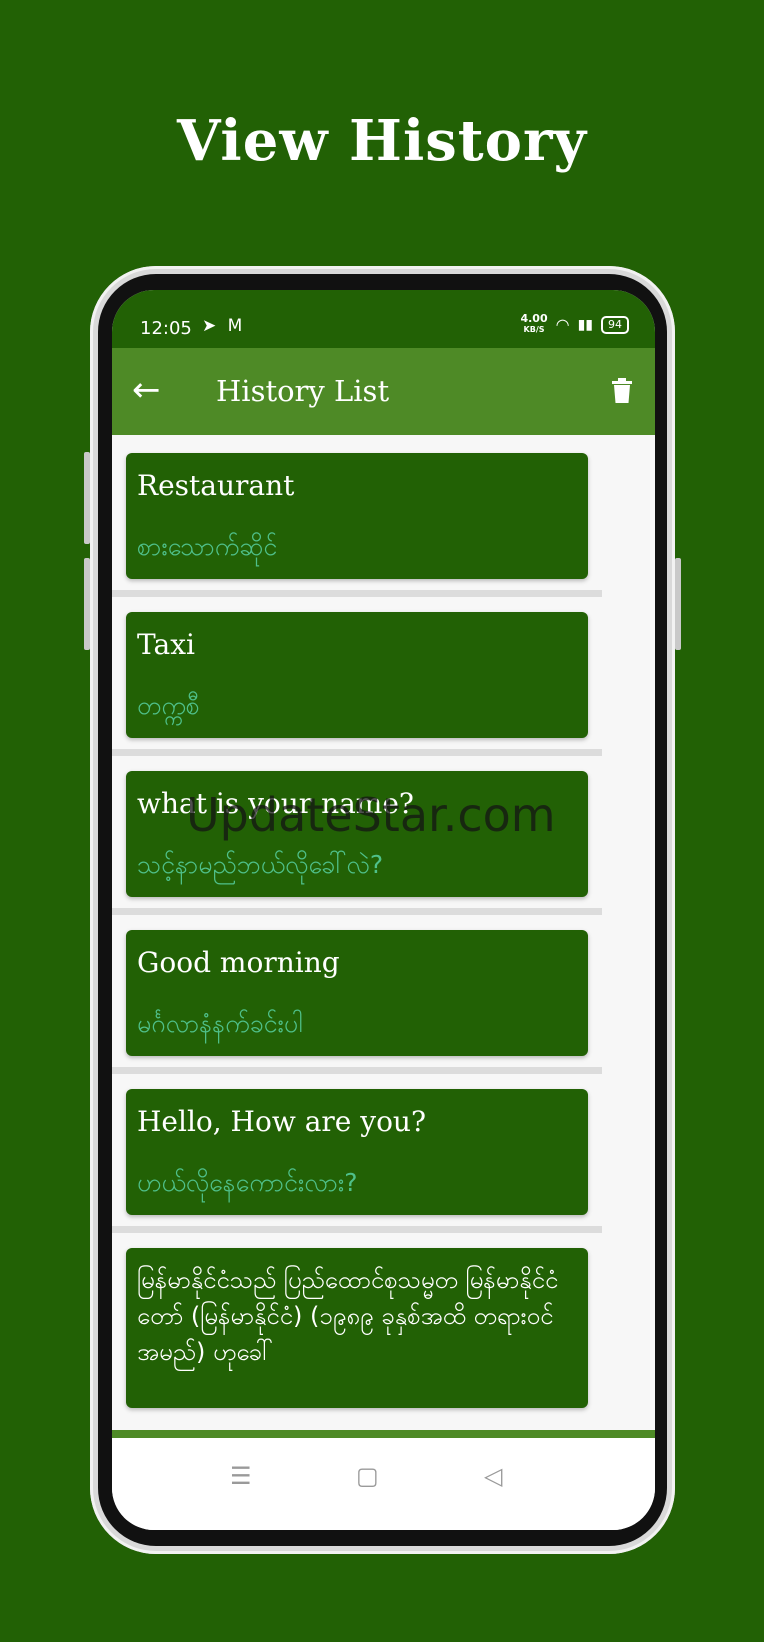 The width and height of the screenshot is (764, 1642). Describe the element at coordinates (493, 1476) in the screenshot. I see `system-back-icon: ◁` at that location.